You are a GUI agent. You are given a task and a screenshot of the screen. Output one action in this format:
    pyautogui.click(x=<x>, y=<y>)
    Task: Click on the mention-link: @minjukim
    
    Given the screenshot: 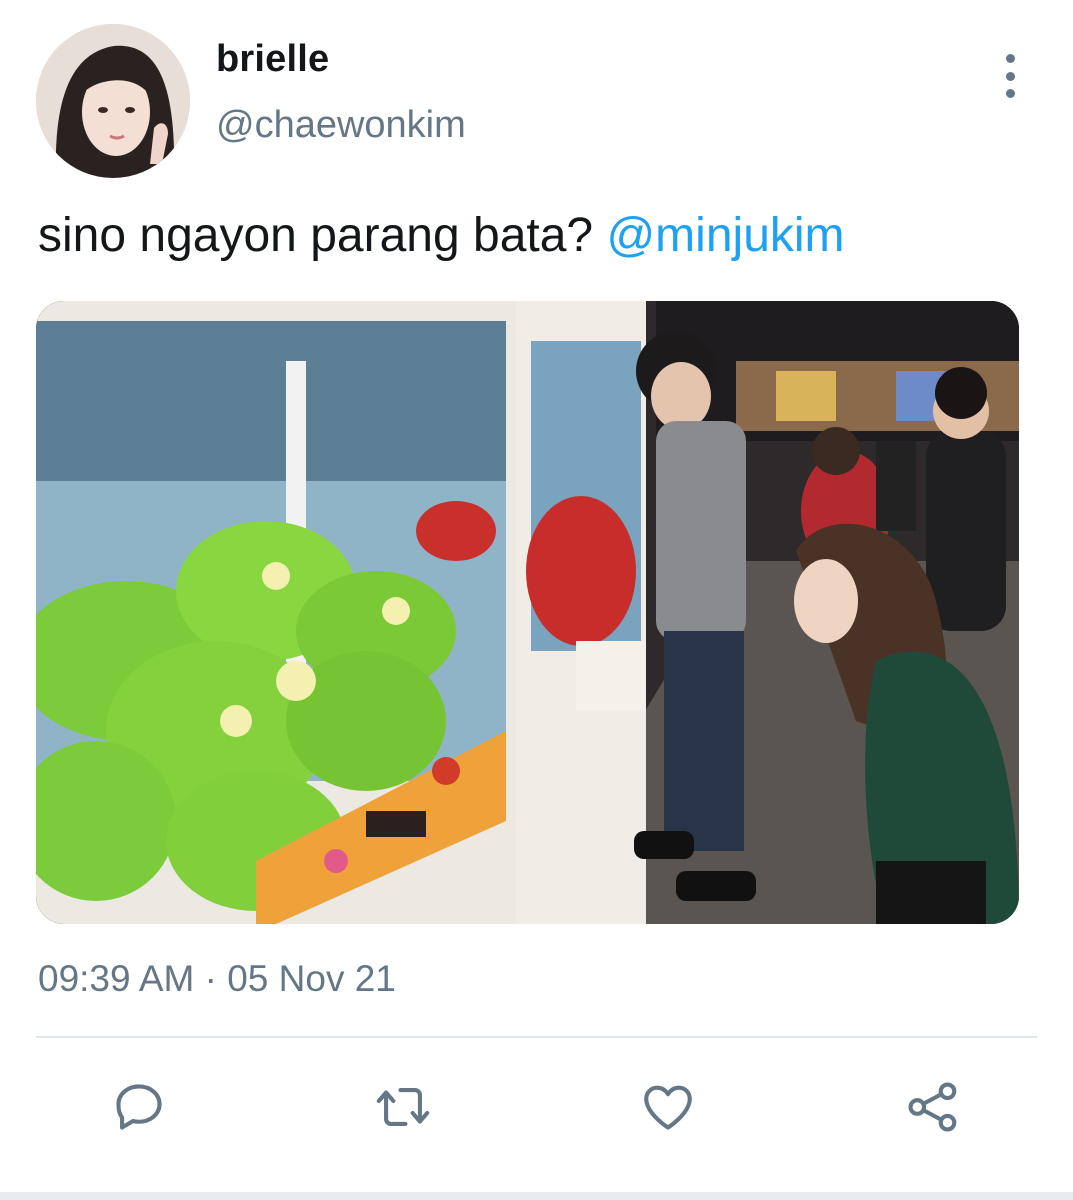 What is the action you would take?
    pyautogui.click(x=725, y=235)
    